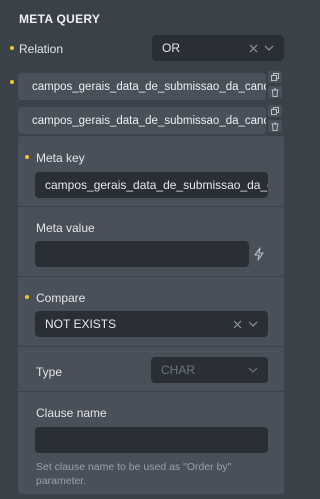 Image resolution: width=320 pixels, height=499 pixels. I want to click on relation-value: OR, so click(171, 48).